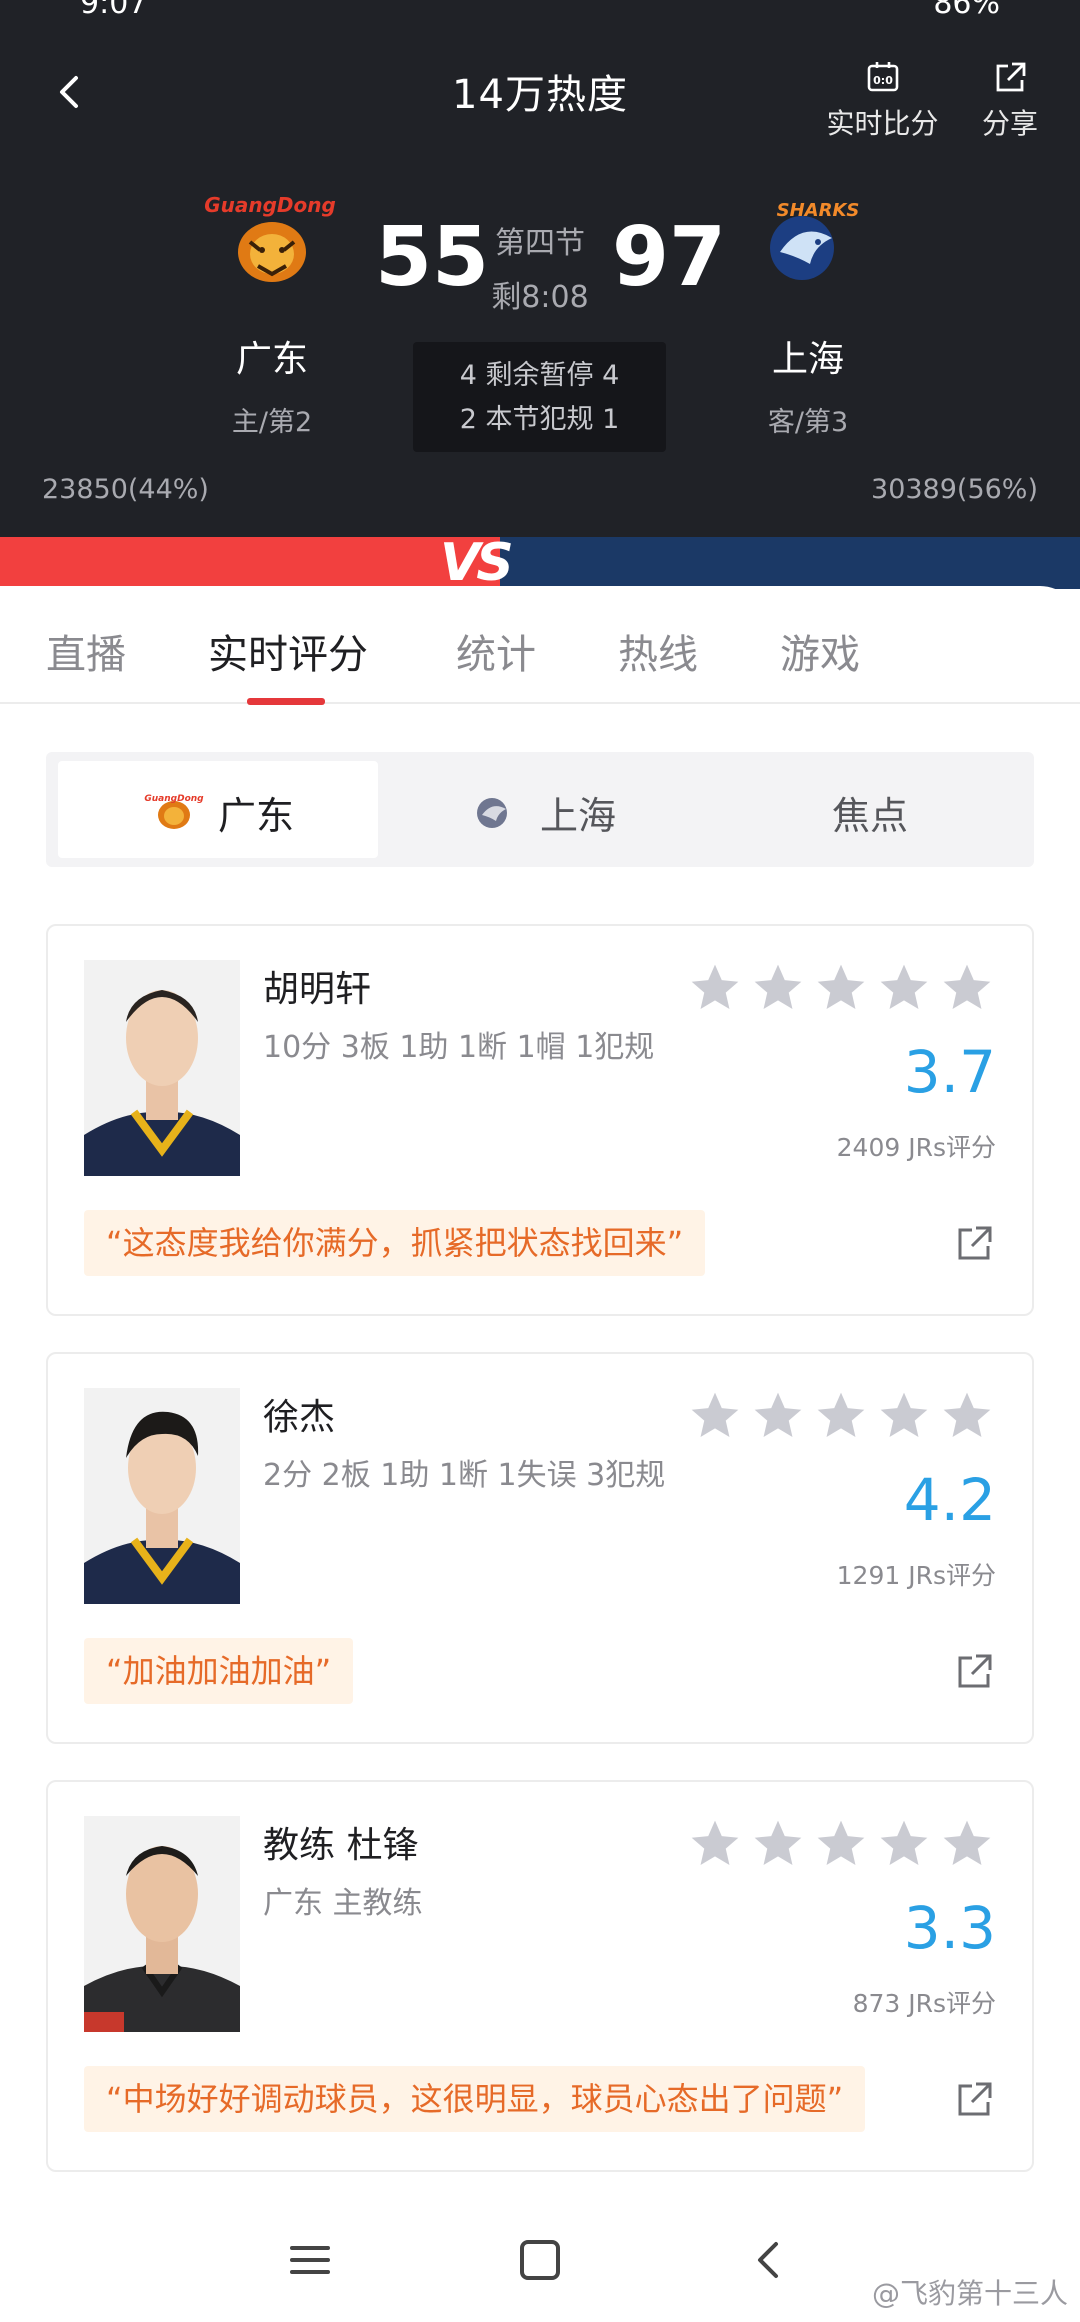 The width and height of the screenshot is (1080, 2322). I want to click on away-score: 97, so click(669, 257).